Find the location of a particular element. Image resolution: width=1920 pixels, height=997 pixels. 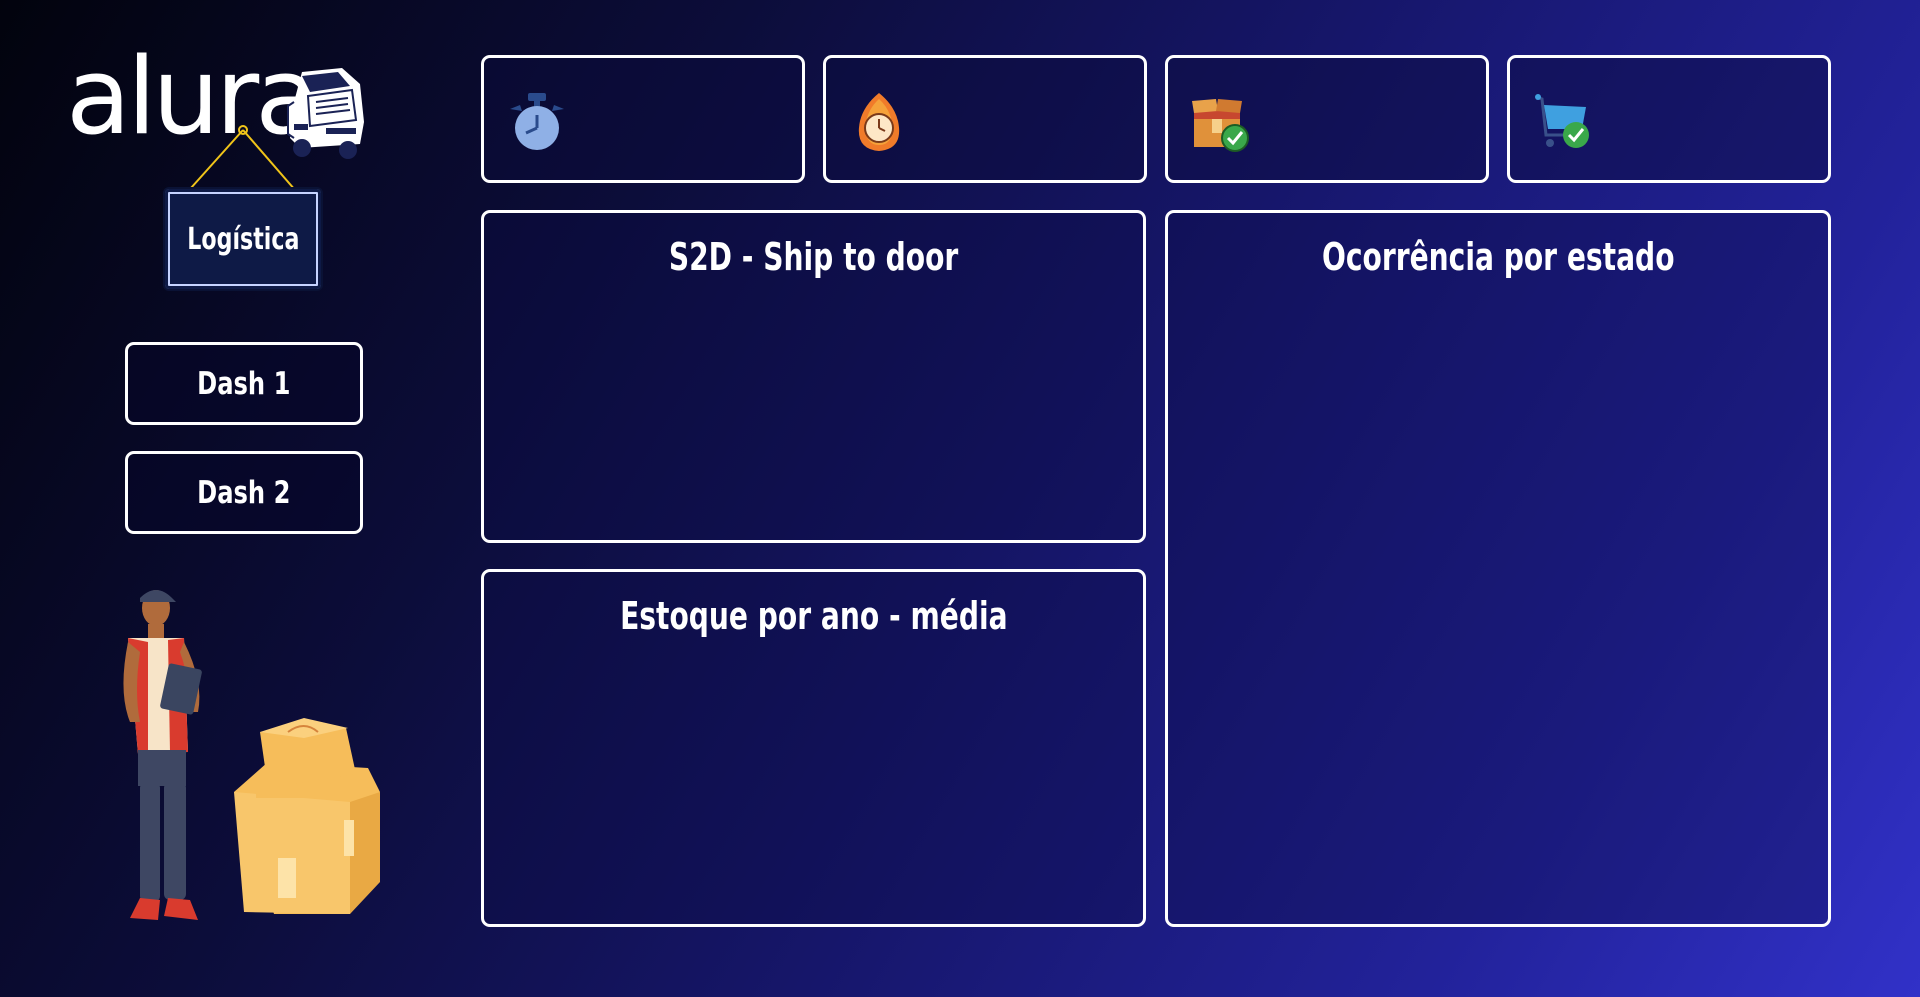

s2d-panel-title-text: S2D - Ship to door is located at coordinates (813, 257).